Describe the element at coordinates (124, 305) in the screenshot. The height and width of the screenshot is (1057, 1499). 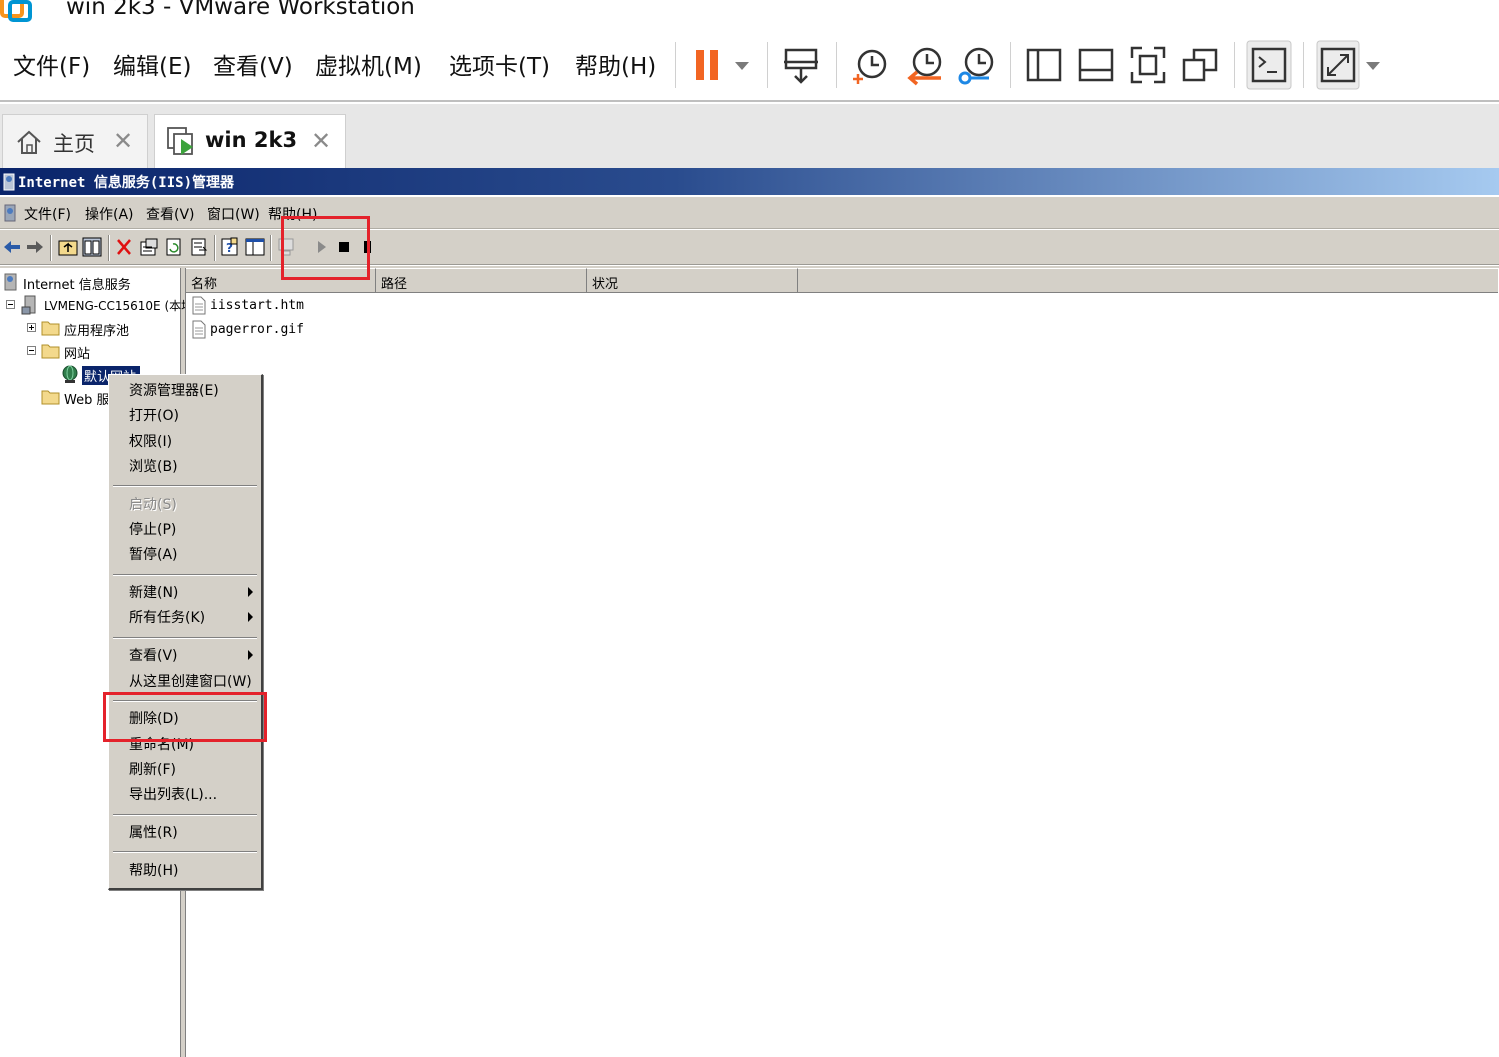
I see `tree-server-label: LVMENG-CC15610E (本地计` at that location.